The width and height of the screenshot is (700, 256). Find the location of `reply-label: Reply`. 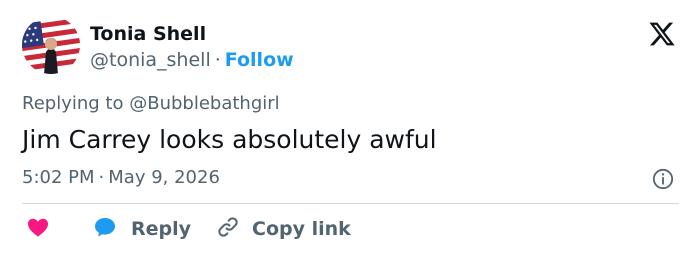

reply-label: Reply is located at coordinates (161, 229).